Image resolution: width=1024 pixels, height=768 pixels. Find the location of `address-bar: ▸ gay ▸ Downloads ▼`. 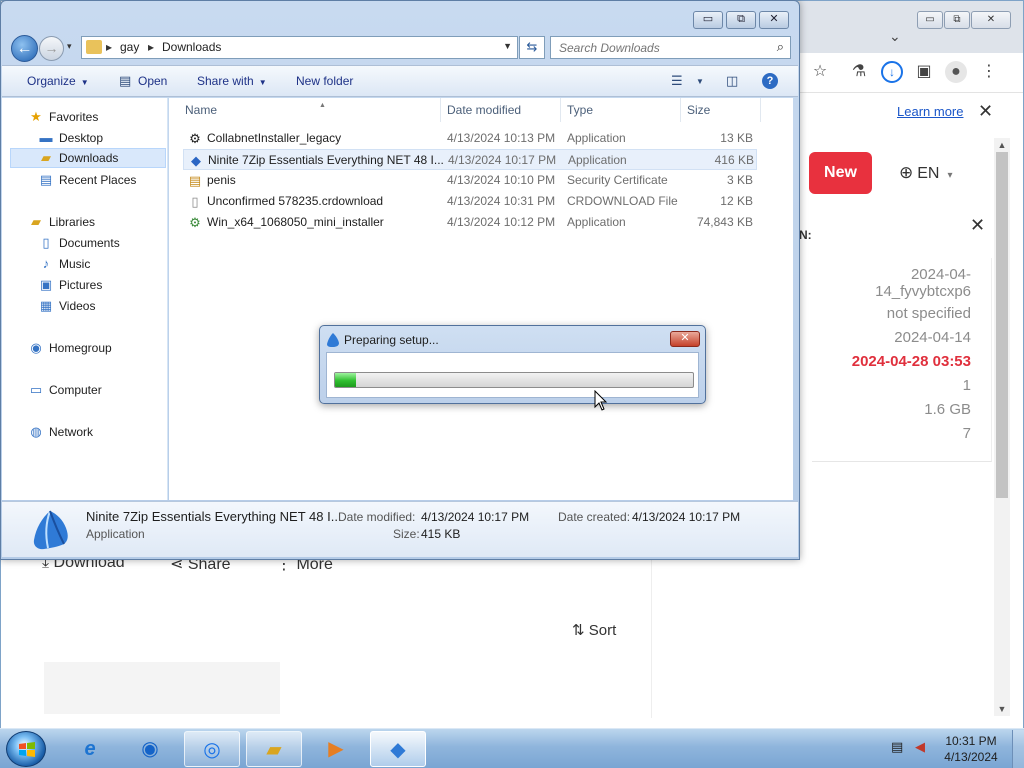

address-bar: ▸ gay ▸ Downloads ▼ is located at coordinates (299, 47).